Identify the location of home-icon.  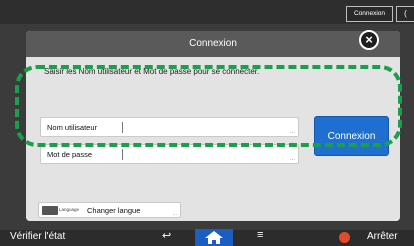
(214, 237).